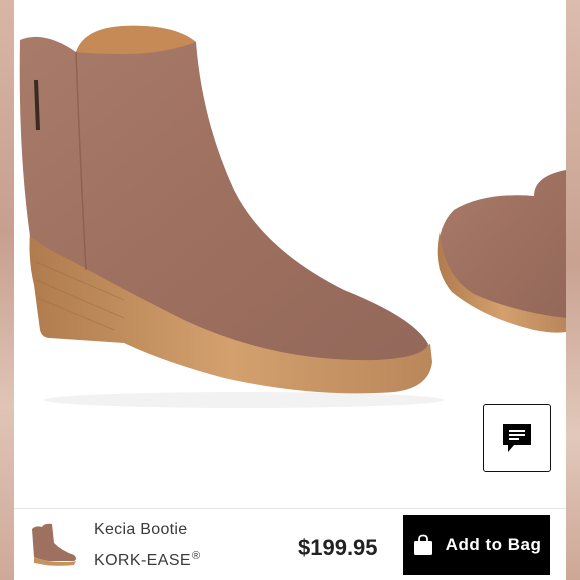 Image resolution: width=580 pixels, height=580 pixels. Describe the element at coordinates (573, 290) in the screenshot. I see `background-band-right` at that location.